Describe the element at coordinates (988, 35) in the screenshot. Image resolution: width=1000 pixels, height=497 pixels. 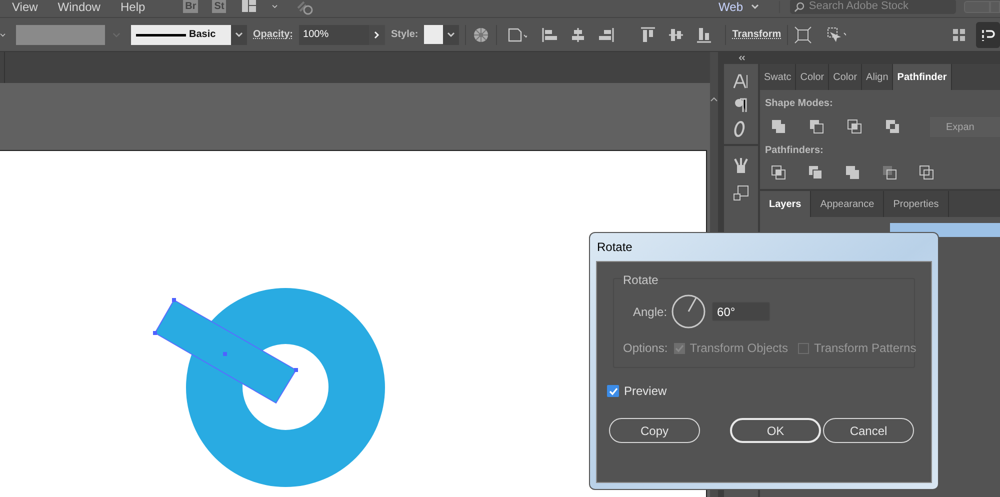
I see `panel-toggle-button` at that location.